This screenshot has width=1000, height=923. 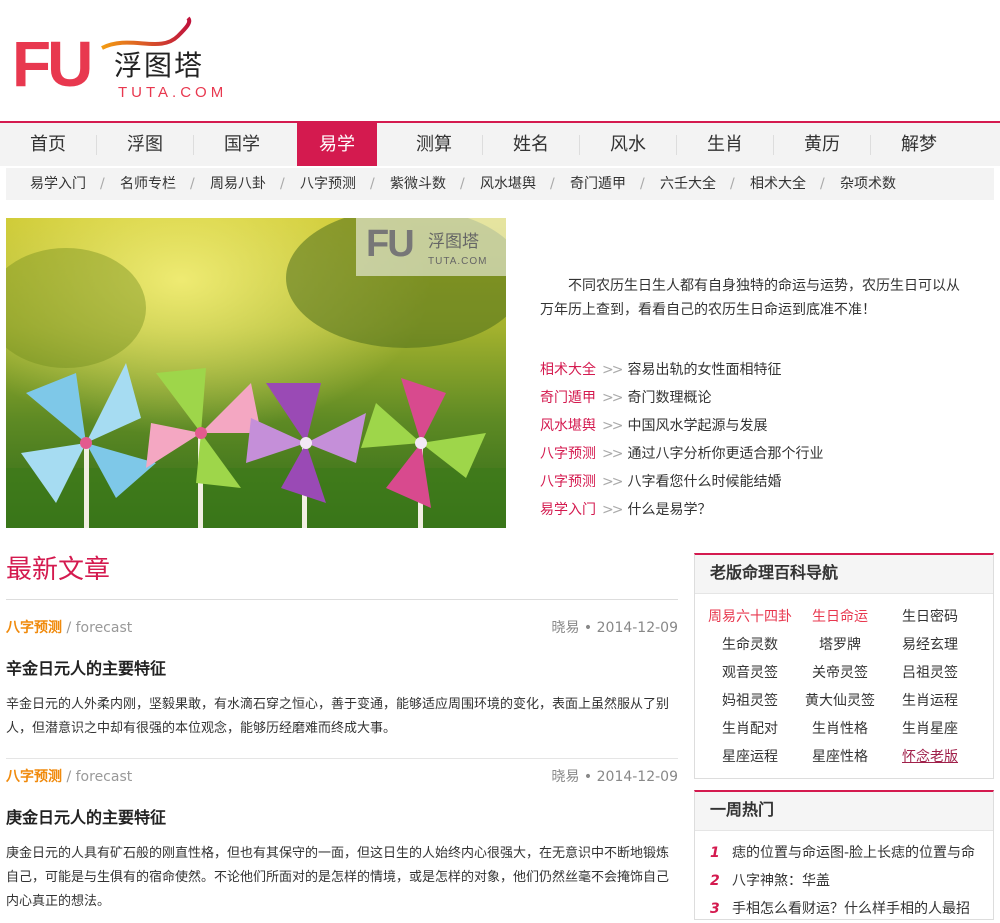 What do you see at coordinates (58, 184) in the screenshot?
I see `subnav-item: 易学入门` at bounding box center [58, 184].